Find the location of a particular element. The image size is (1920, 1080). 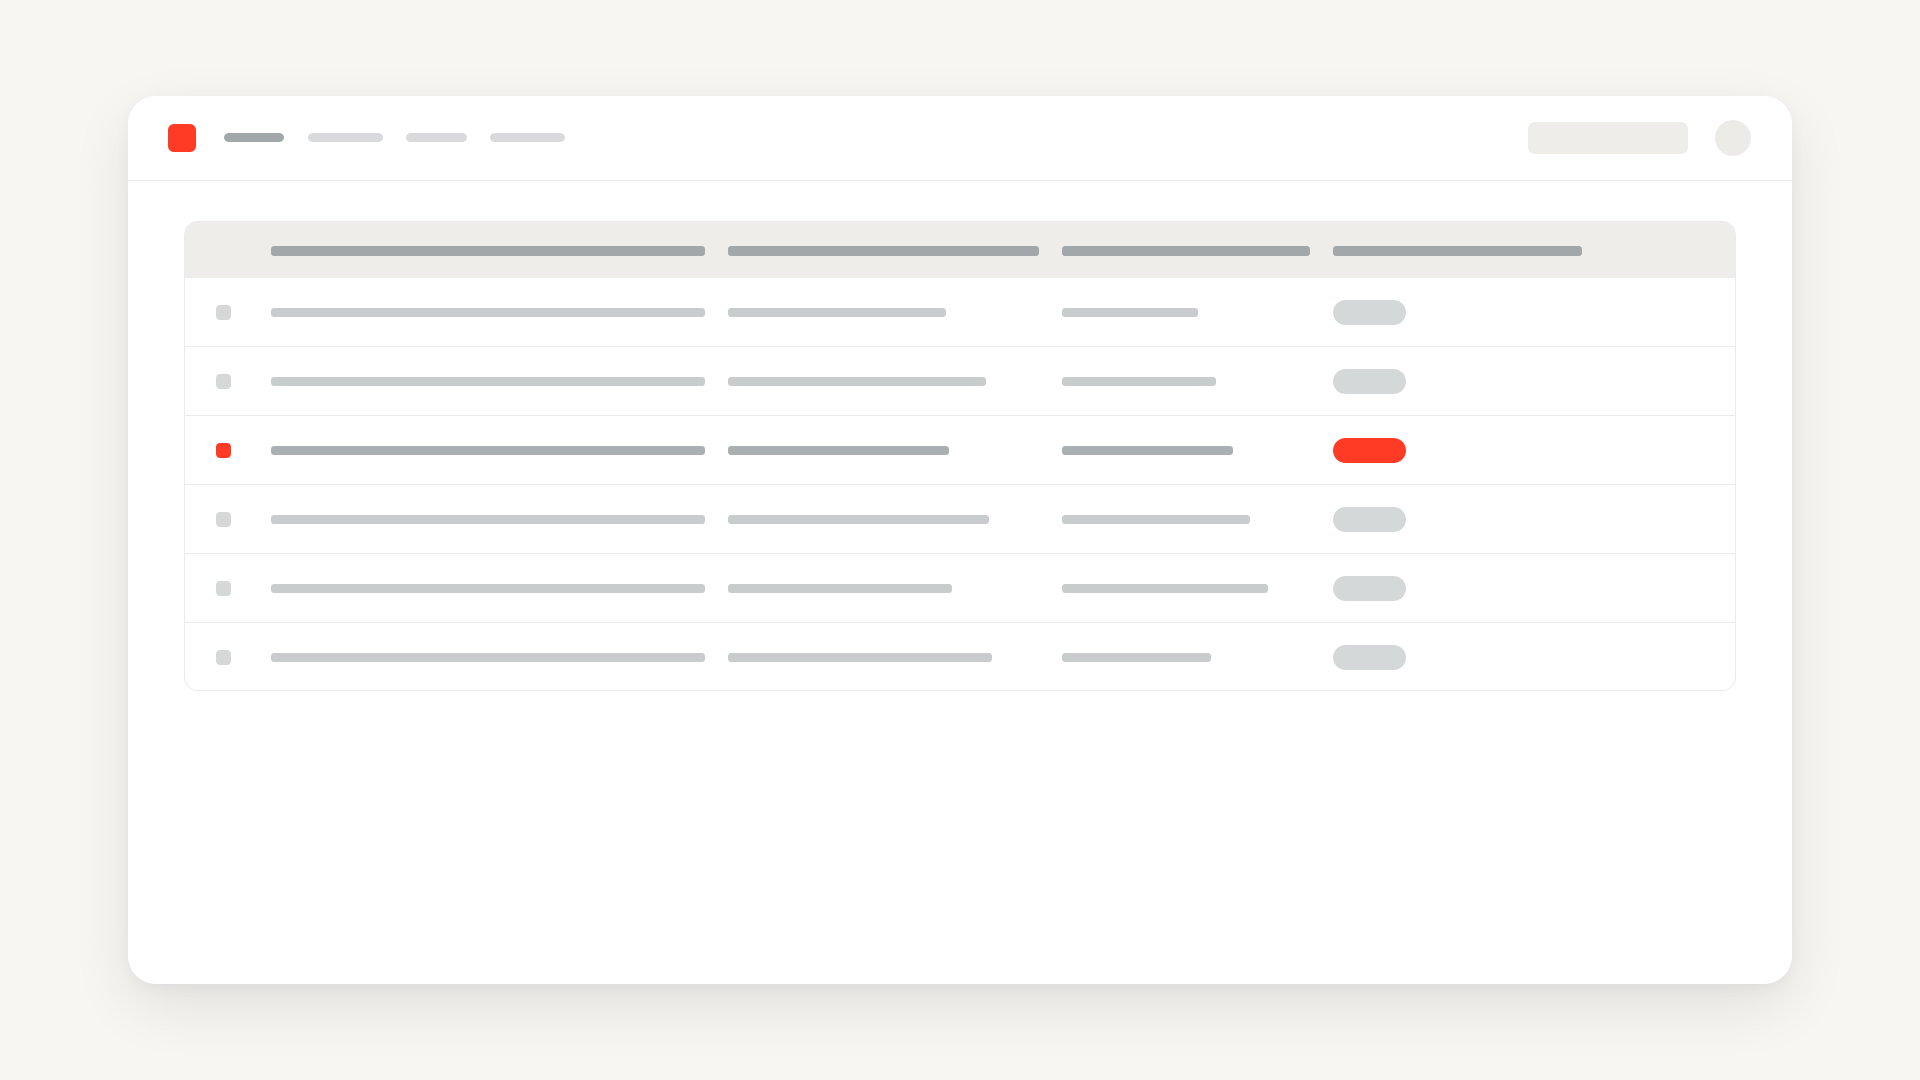

user-avatar-icon is located at coordinates (1733, 138).